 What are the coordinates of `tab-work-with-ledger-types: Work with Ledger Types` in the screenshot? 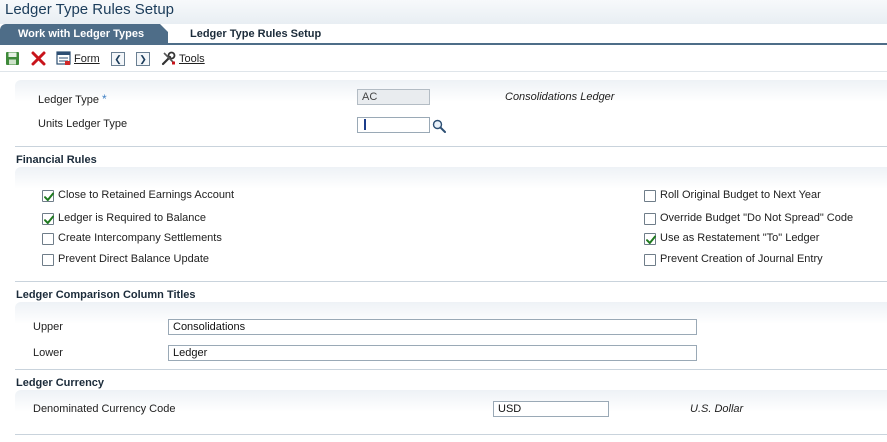 It's located at (90, 34).